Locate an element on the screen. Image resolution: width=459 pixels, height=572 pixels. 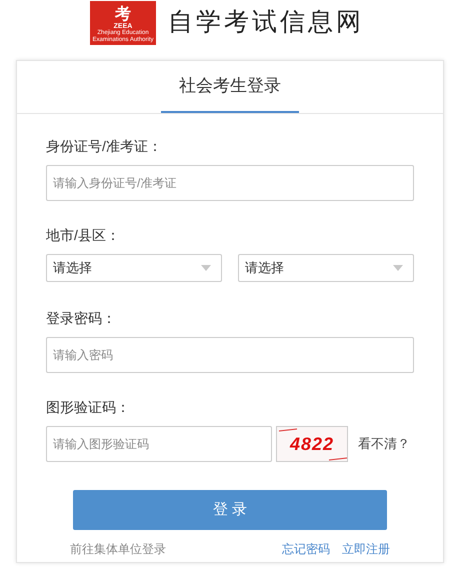
tab: 社会考生登录 is located at coordinates (230, 87).